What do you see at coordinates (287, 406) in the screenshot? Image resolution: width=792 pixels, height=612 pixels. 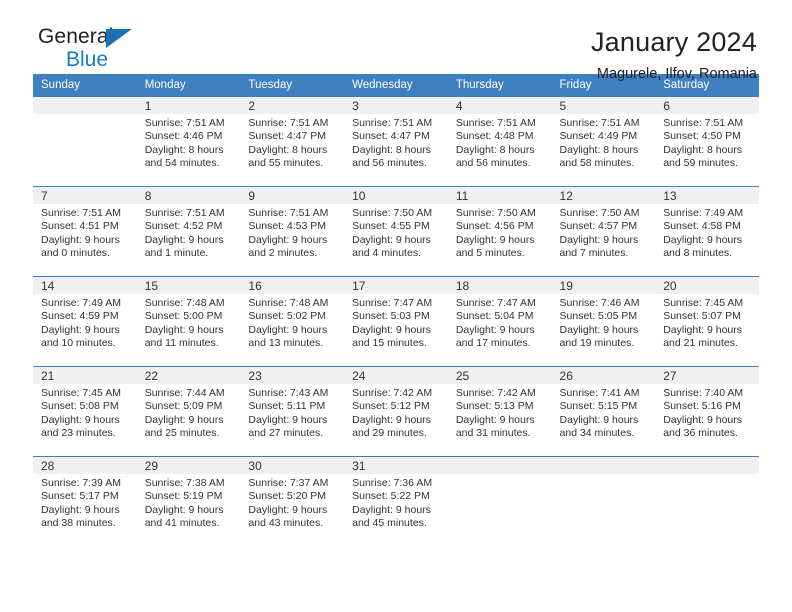 I see `sunset-text: Sunset: 5:11 PM` at bounding box center [287, 406].